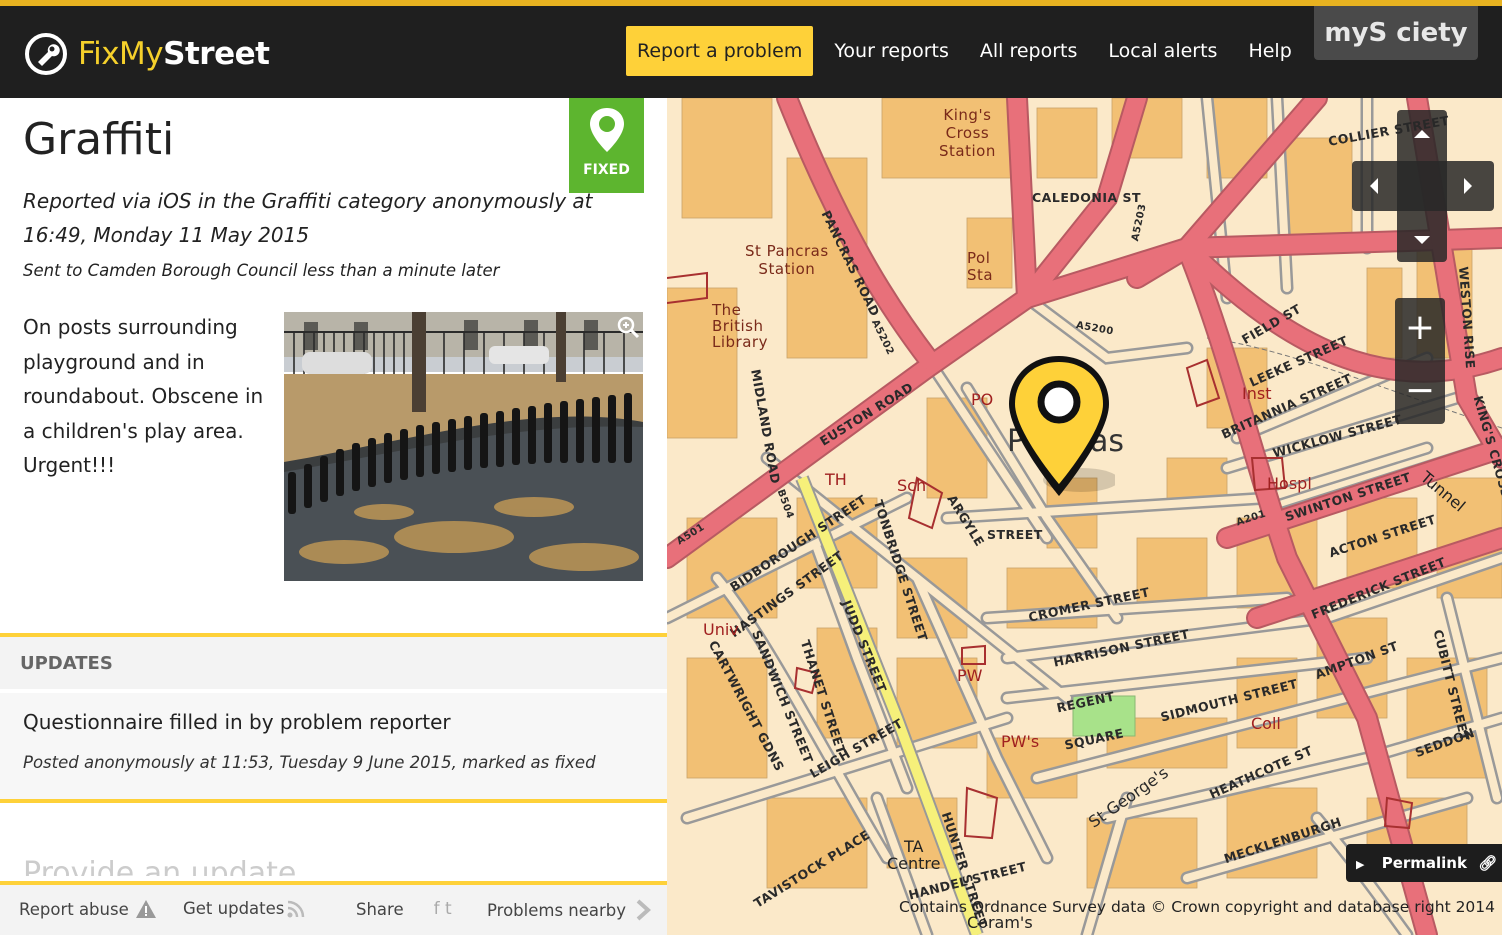  I want to click on map-label-st-pancras: St Pancras Station, so click(787, 260).